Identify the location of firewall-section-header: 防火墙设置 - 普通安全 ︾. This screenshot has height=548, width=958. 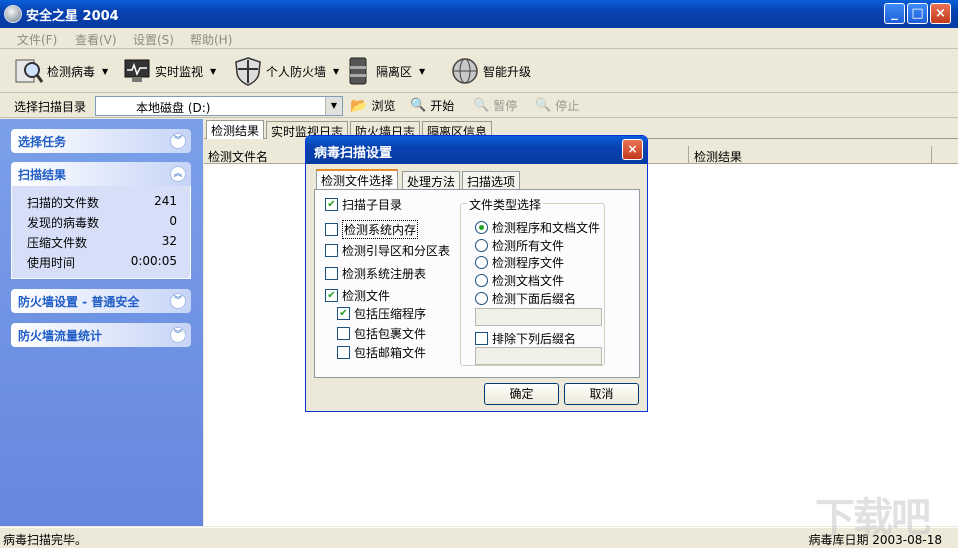
(101, 301).